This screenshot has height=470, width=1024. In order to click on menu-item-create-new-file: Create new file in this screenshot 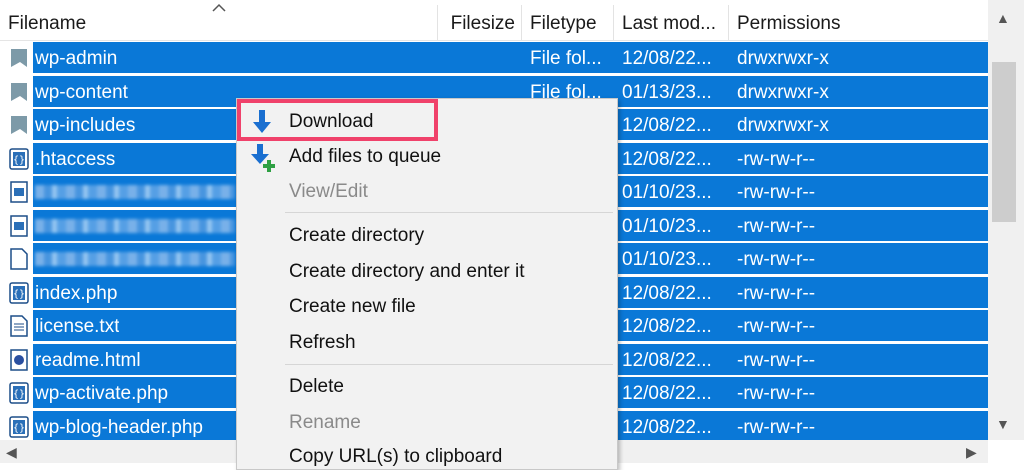, I will do `click(352, 307)`.